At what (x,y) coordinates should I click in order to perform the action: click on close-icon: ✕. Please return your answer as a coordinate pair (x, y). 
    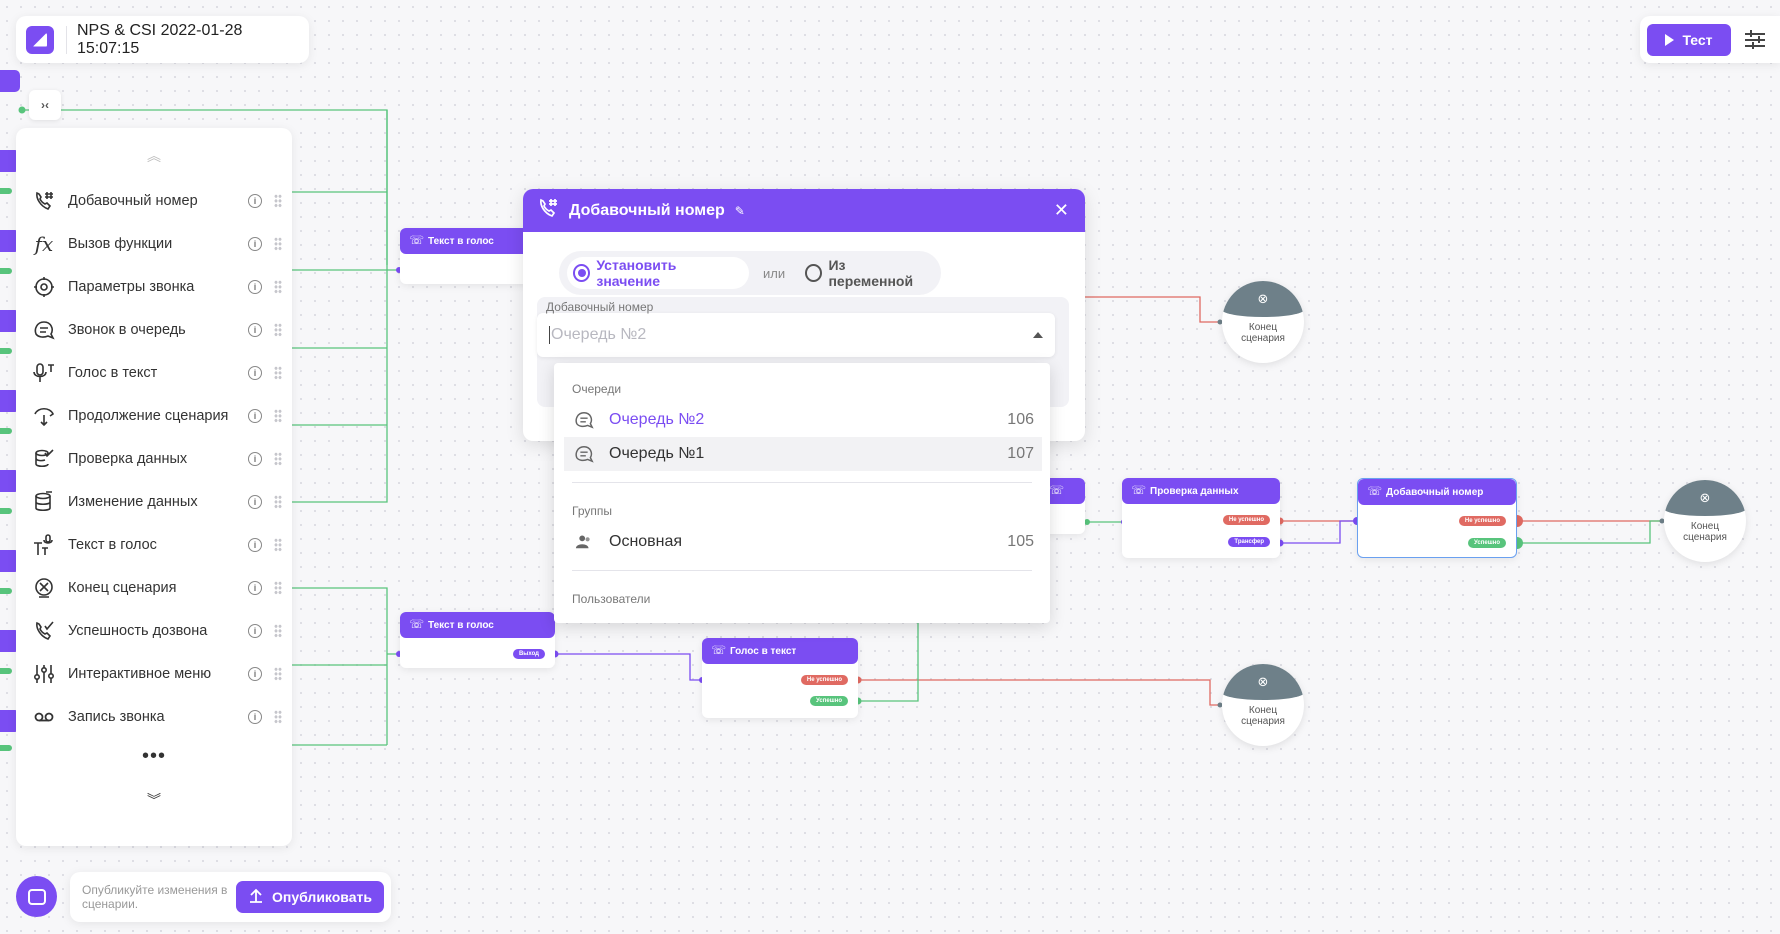
    Looking at the image, I should click on (1061, 210).